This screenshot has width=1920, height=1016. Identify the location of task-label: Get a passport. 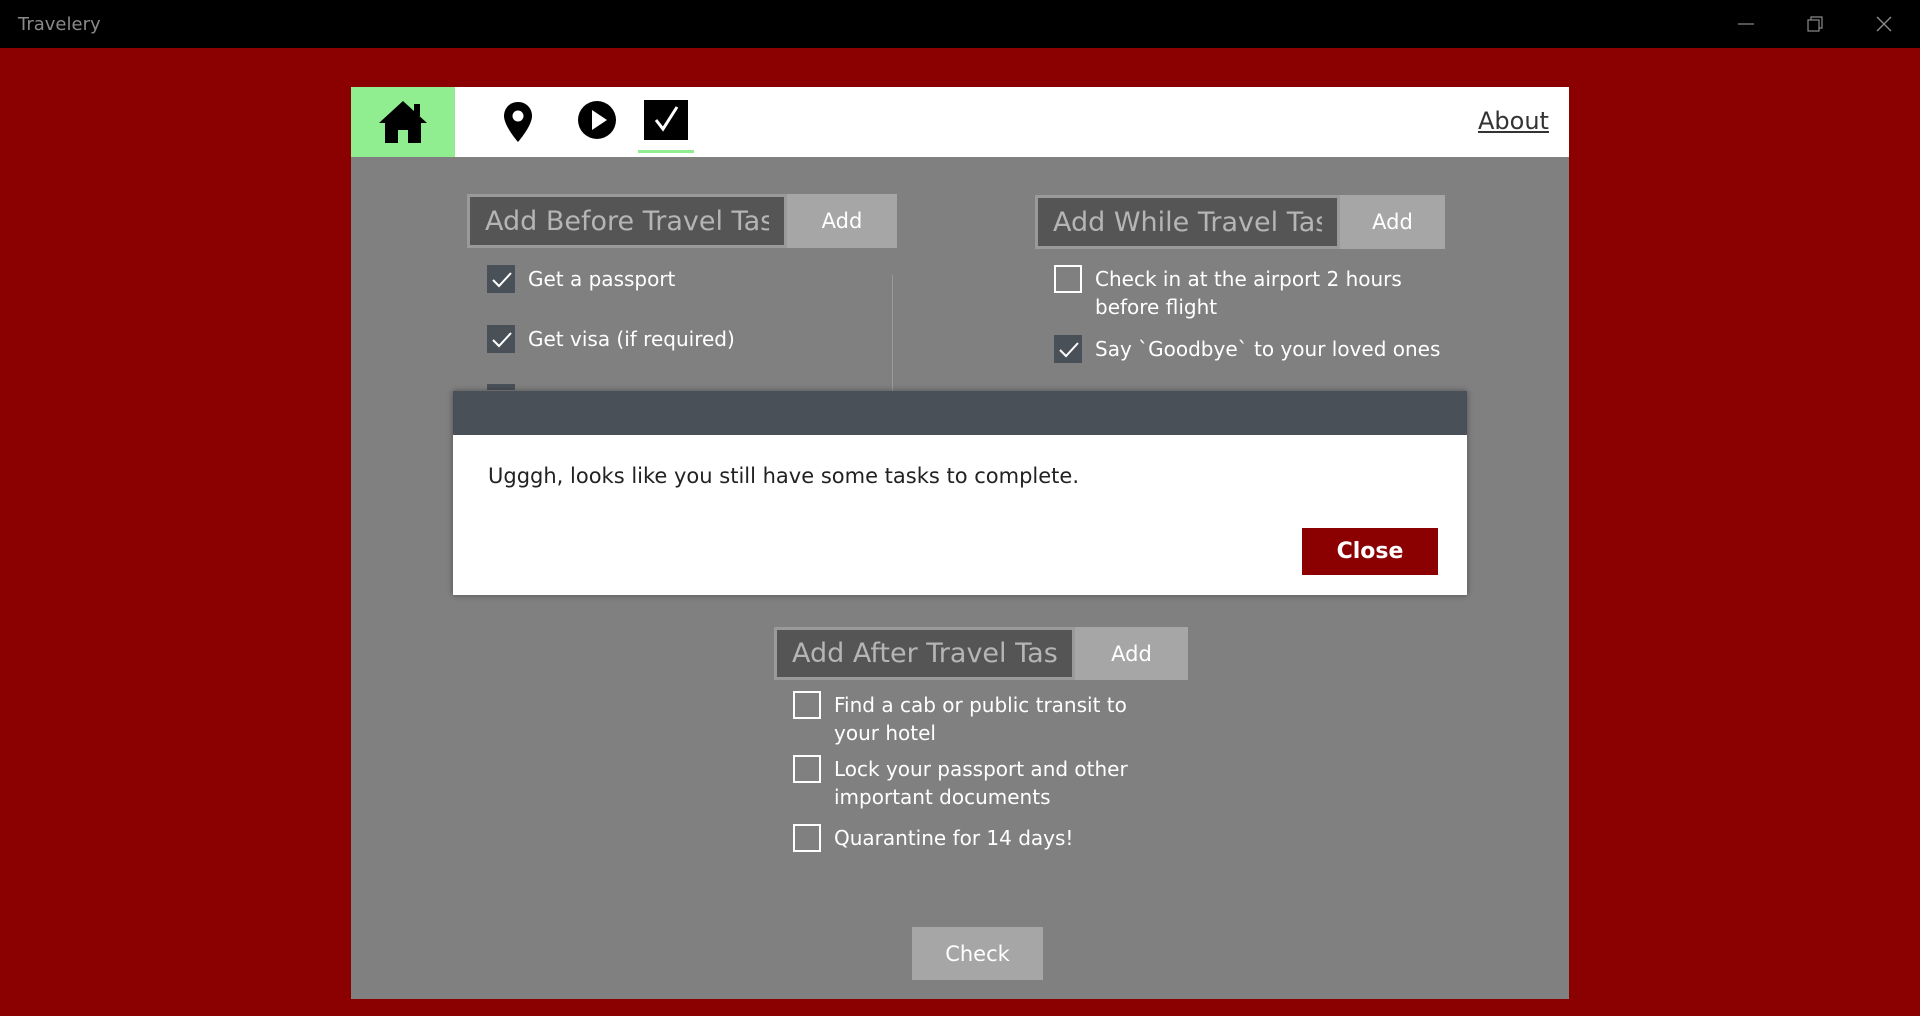
(602, 279).